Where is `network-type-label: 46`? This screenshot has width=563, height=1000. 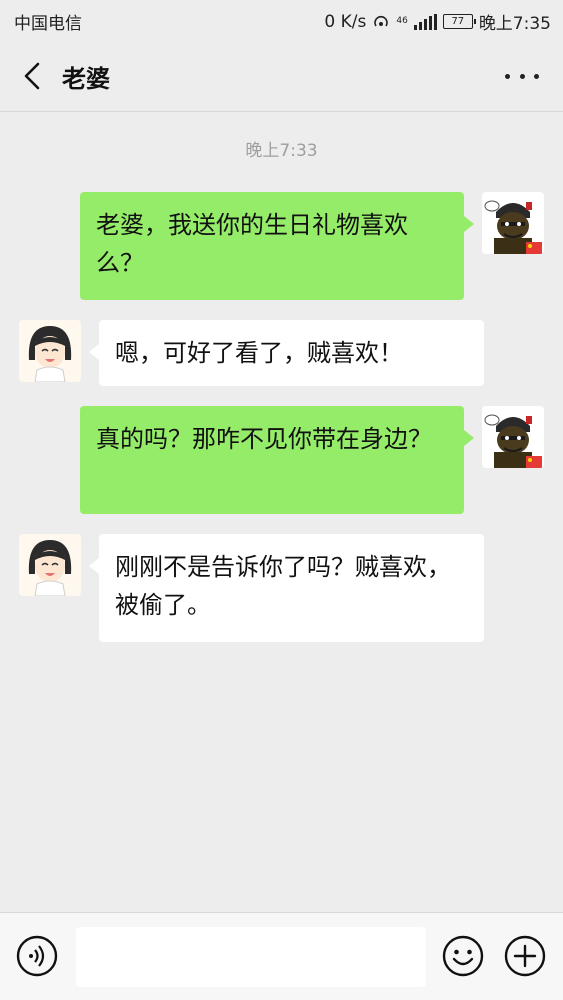
network-type-label: 46 is located at coordinates (402, 21).